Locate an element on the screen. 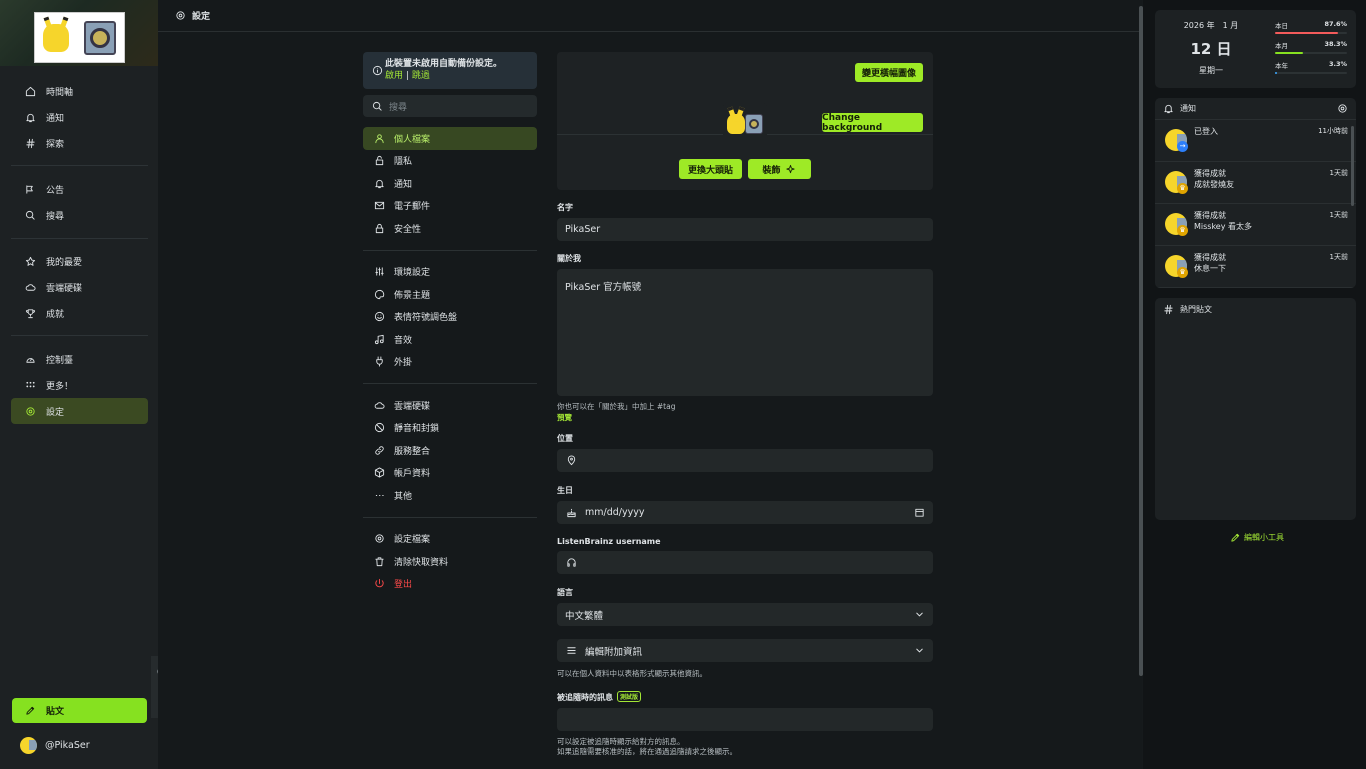  beta-badge: 測試版 is located at coordinates (629, 696).